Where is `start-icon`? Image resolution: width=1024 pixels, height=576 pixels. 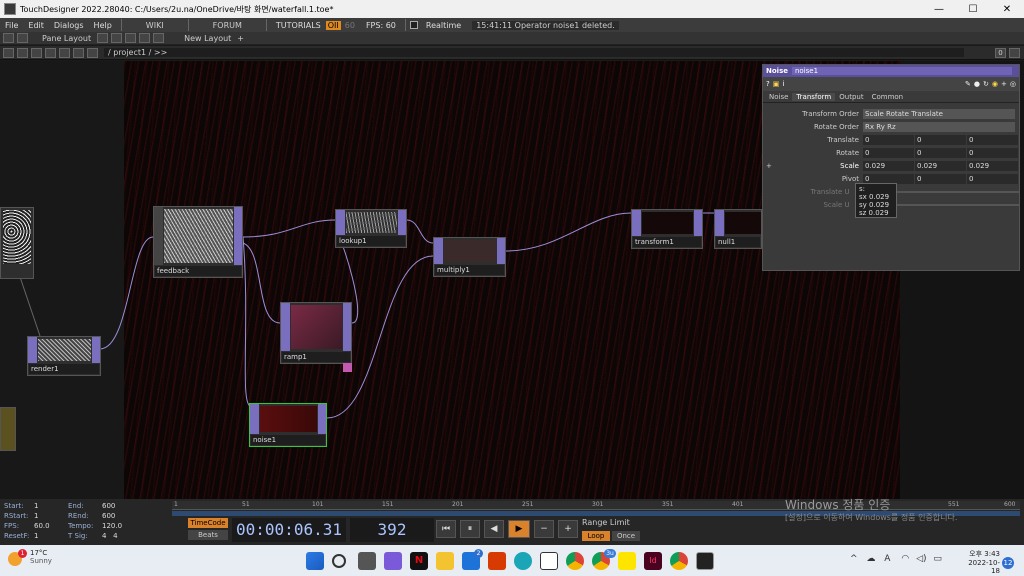 start-icon is located at coordinates (315, 561).